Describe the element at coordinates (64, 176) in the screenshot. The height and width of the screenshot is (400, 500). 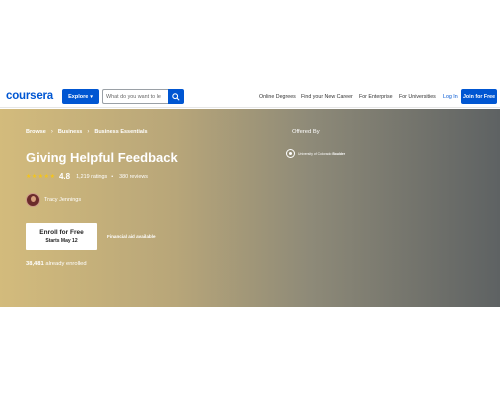
I see `rating-value: 4.8` at that location.